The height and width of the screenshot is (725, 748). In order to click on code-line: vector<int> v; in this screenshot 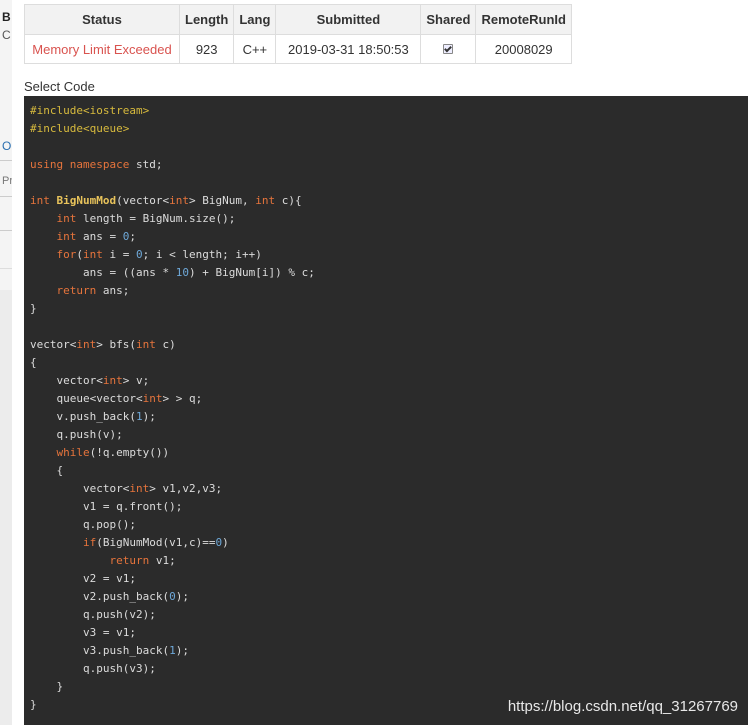, I will do `click(103, 380)`.